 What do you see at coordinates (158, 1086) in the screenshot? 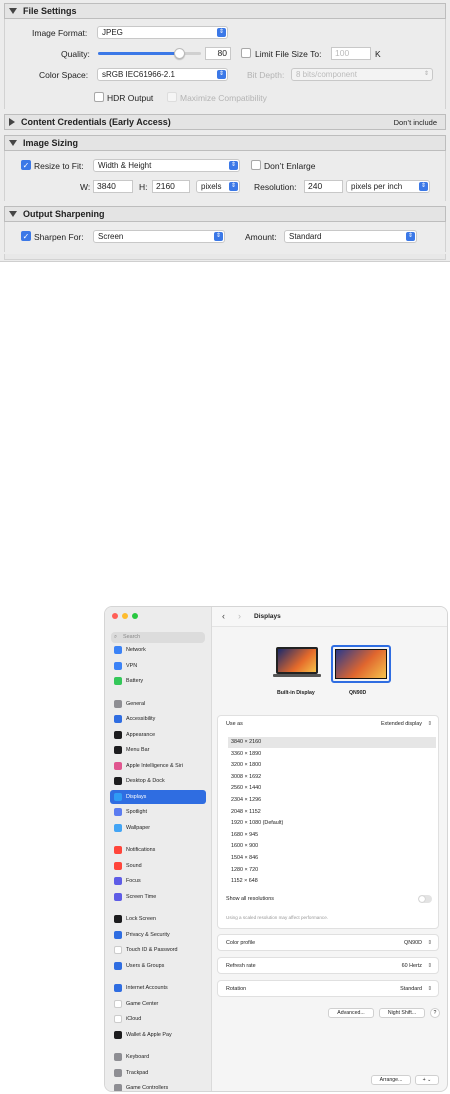
I see `sidebar-item-game-controllers: Game Controllers` at bounding box center [158, 1086].